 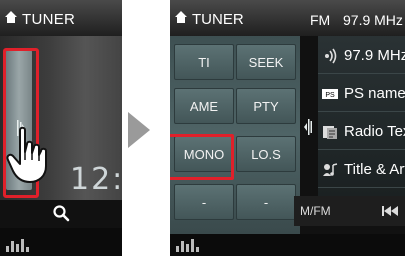 I want to click on info-row-ps-name: PS PS name, so click(x=361, y=94).